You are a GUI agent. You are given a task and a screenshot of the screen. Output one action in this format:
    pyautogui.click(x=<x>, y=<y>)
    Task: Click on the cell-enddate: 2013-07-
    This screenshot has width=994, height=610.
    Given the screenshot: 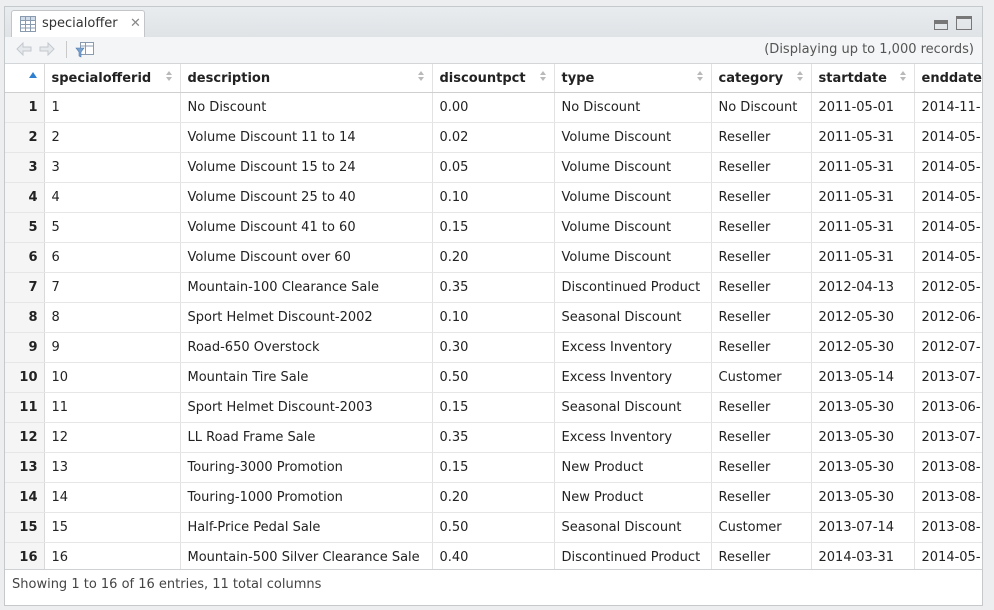 What is the action you would take?
    pyautogui.click(x=948, y=437)
    